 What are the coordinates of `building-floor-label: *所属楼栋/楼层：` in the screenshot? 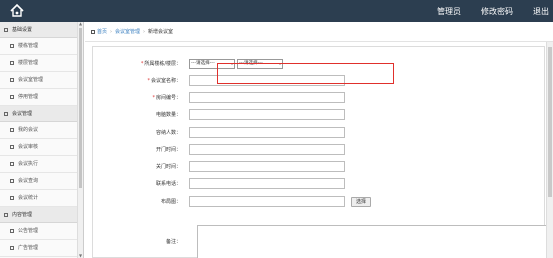 It's located at (160, 64).